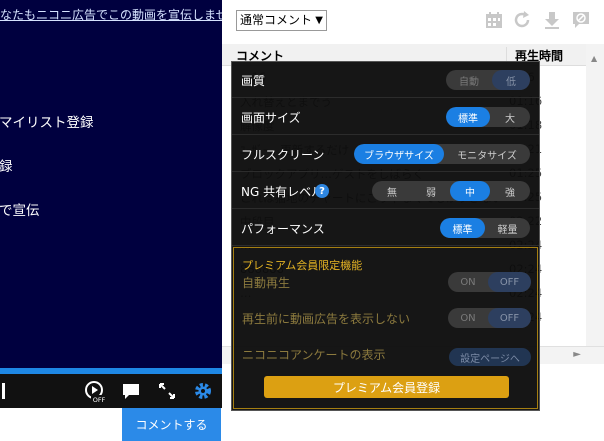 This screenshot has height=441, width=604. I want to click on settings-page-button: 設定ページへ, so click(490, 357).